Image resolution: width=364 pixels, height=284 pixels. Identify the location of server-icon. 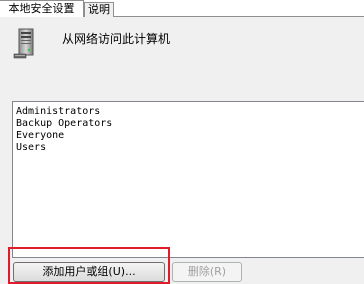
(23, 43).